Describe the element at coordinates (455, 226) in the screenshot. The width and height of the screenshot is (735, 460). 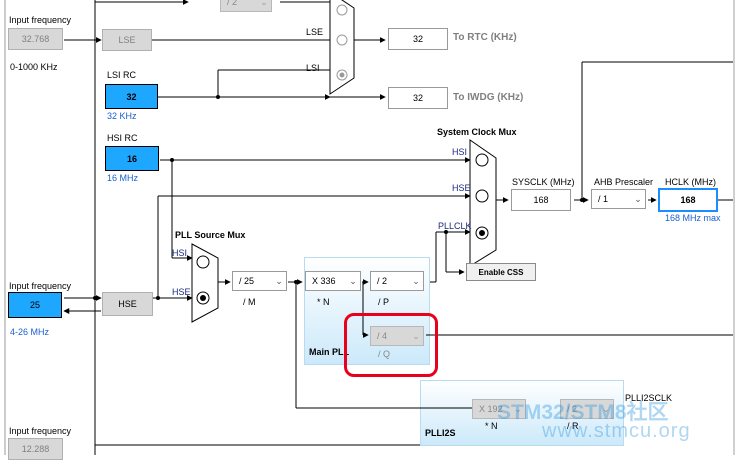
I see `sys-mux-input-pllclk: PLLCLK` at that location.